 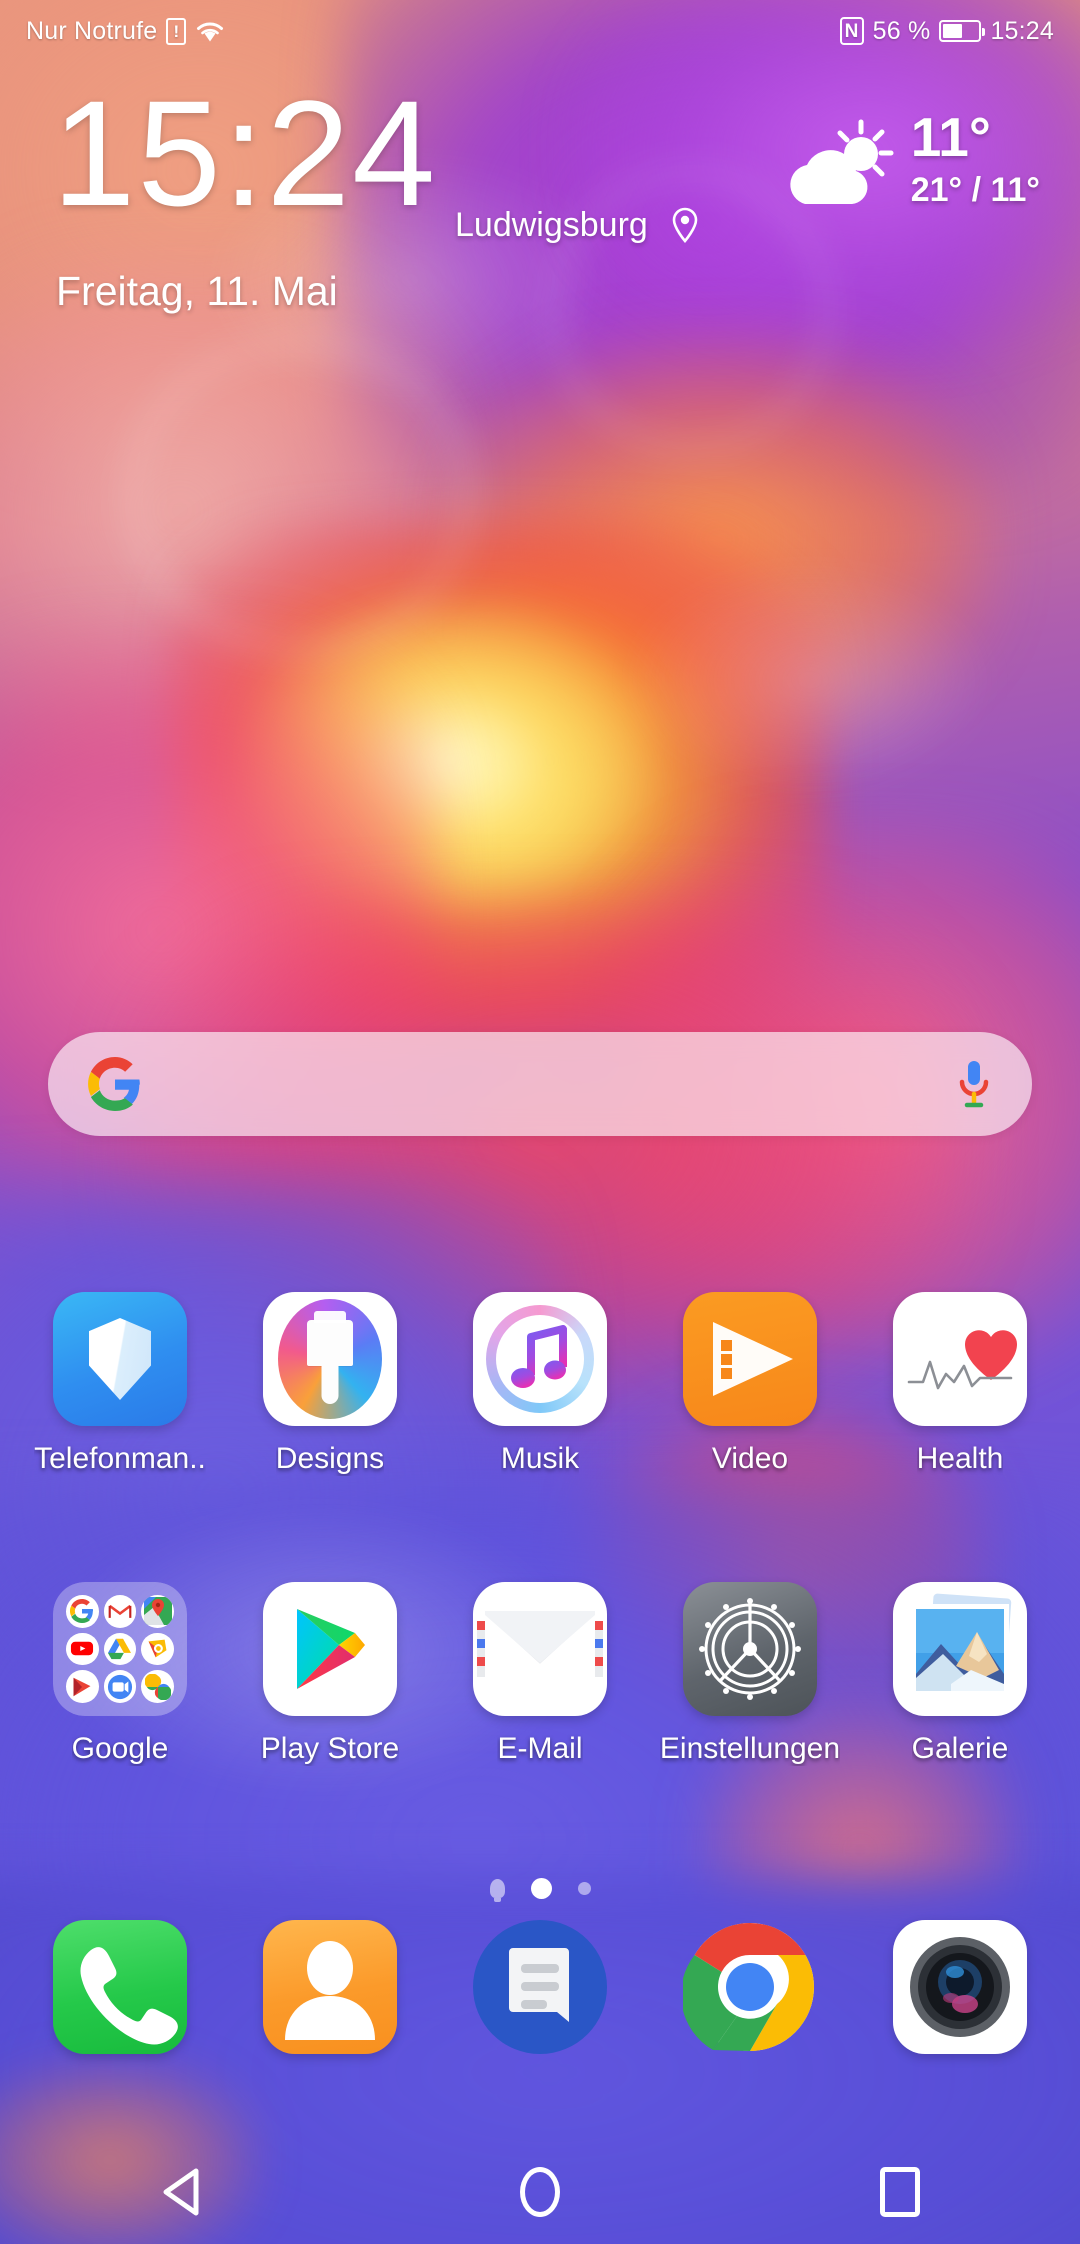 What do you see at coordinates (120, 1748) in the screenshot?
I see `app-label: Google` at bounding box center [120, 1748].